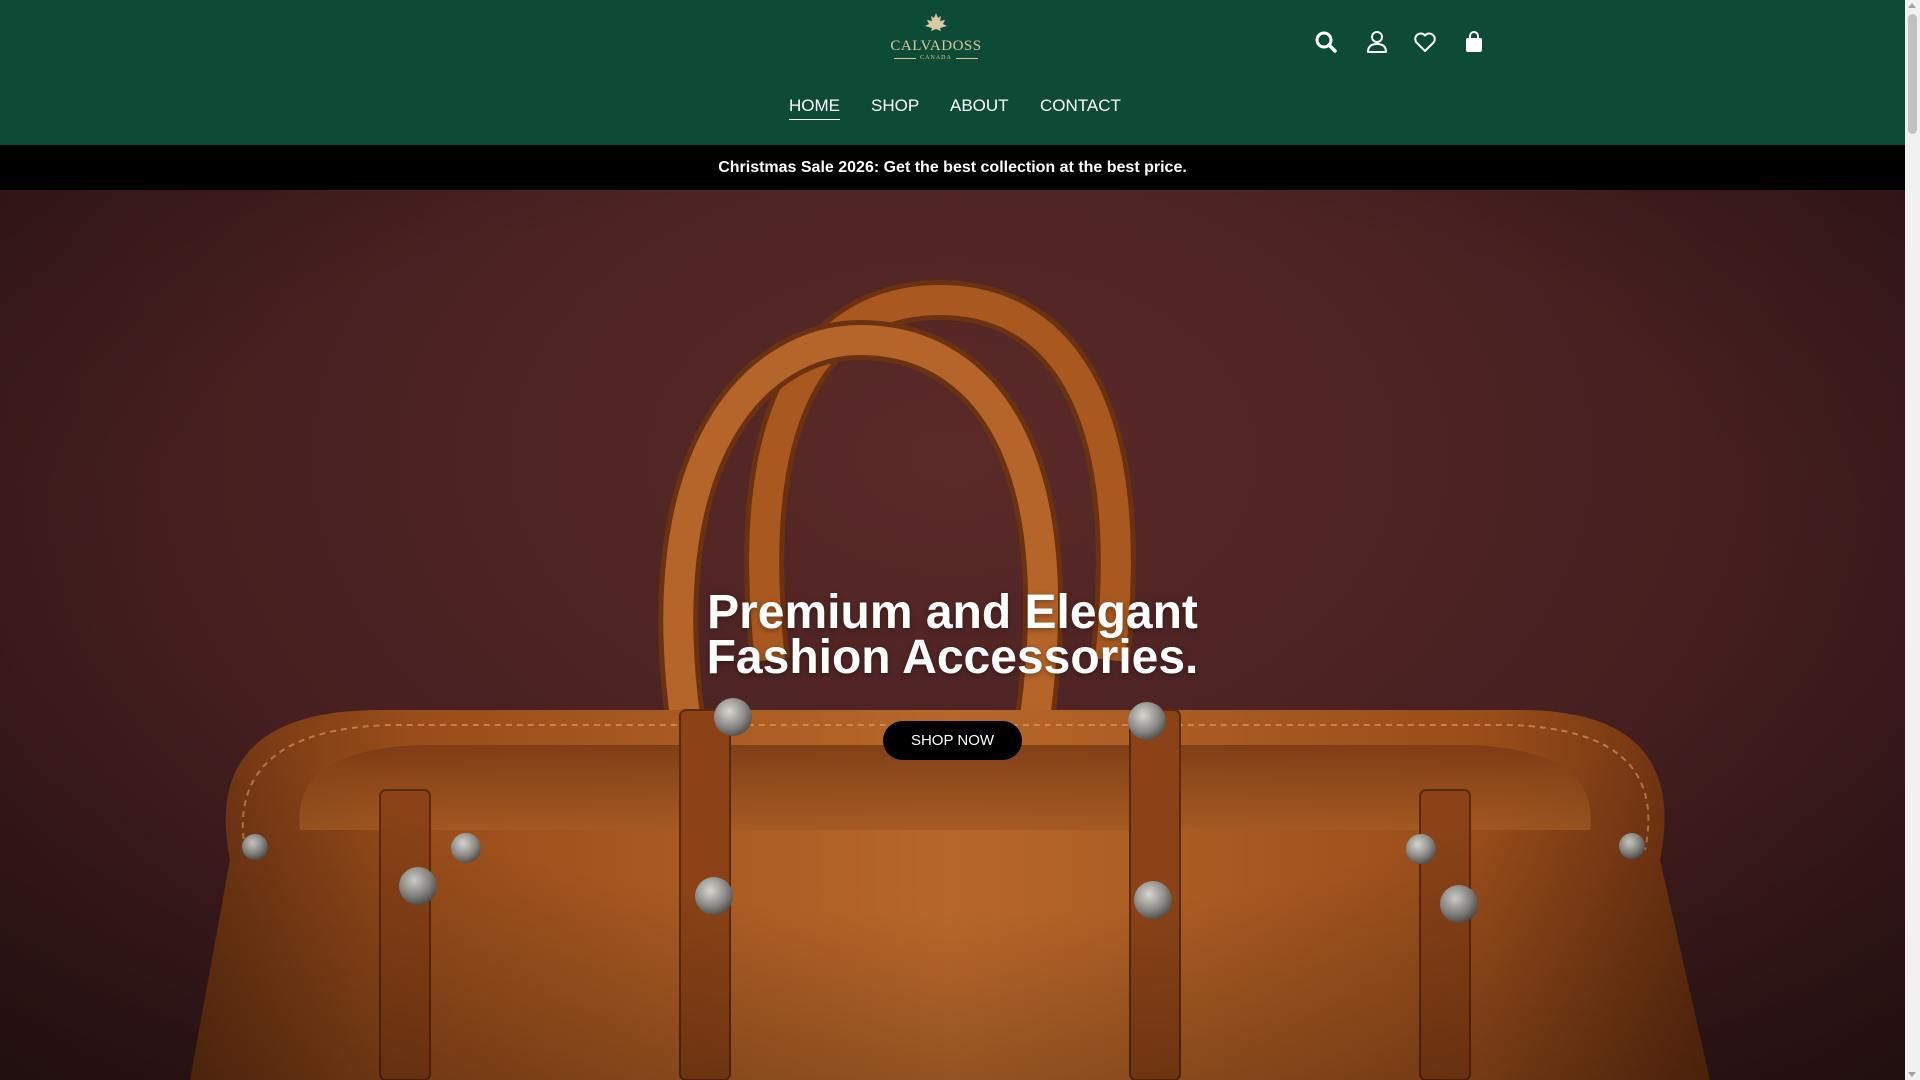 The width and height of the screenshot is (1920, 1080). I want to click on user-icon, so click(1377, 42).